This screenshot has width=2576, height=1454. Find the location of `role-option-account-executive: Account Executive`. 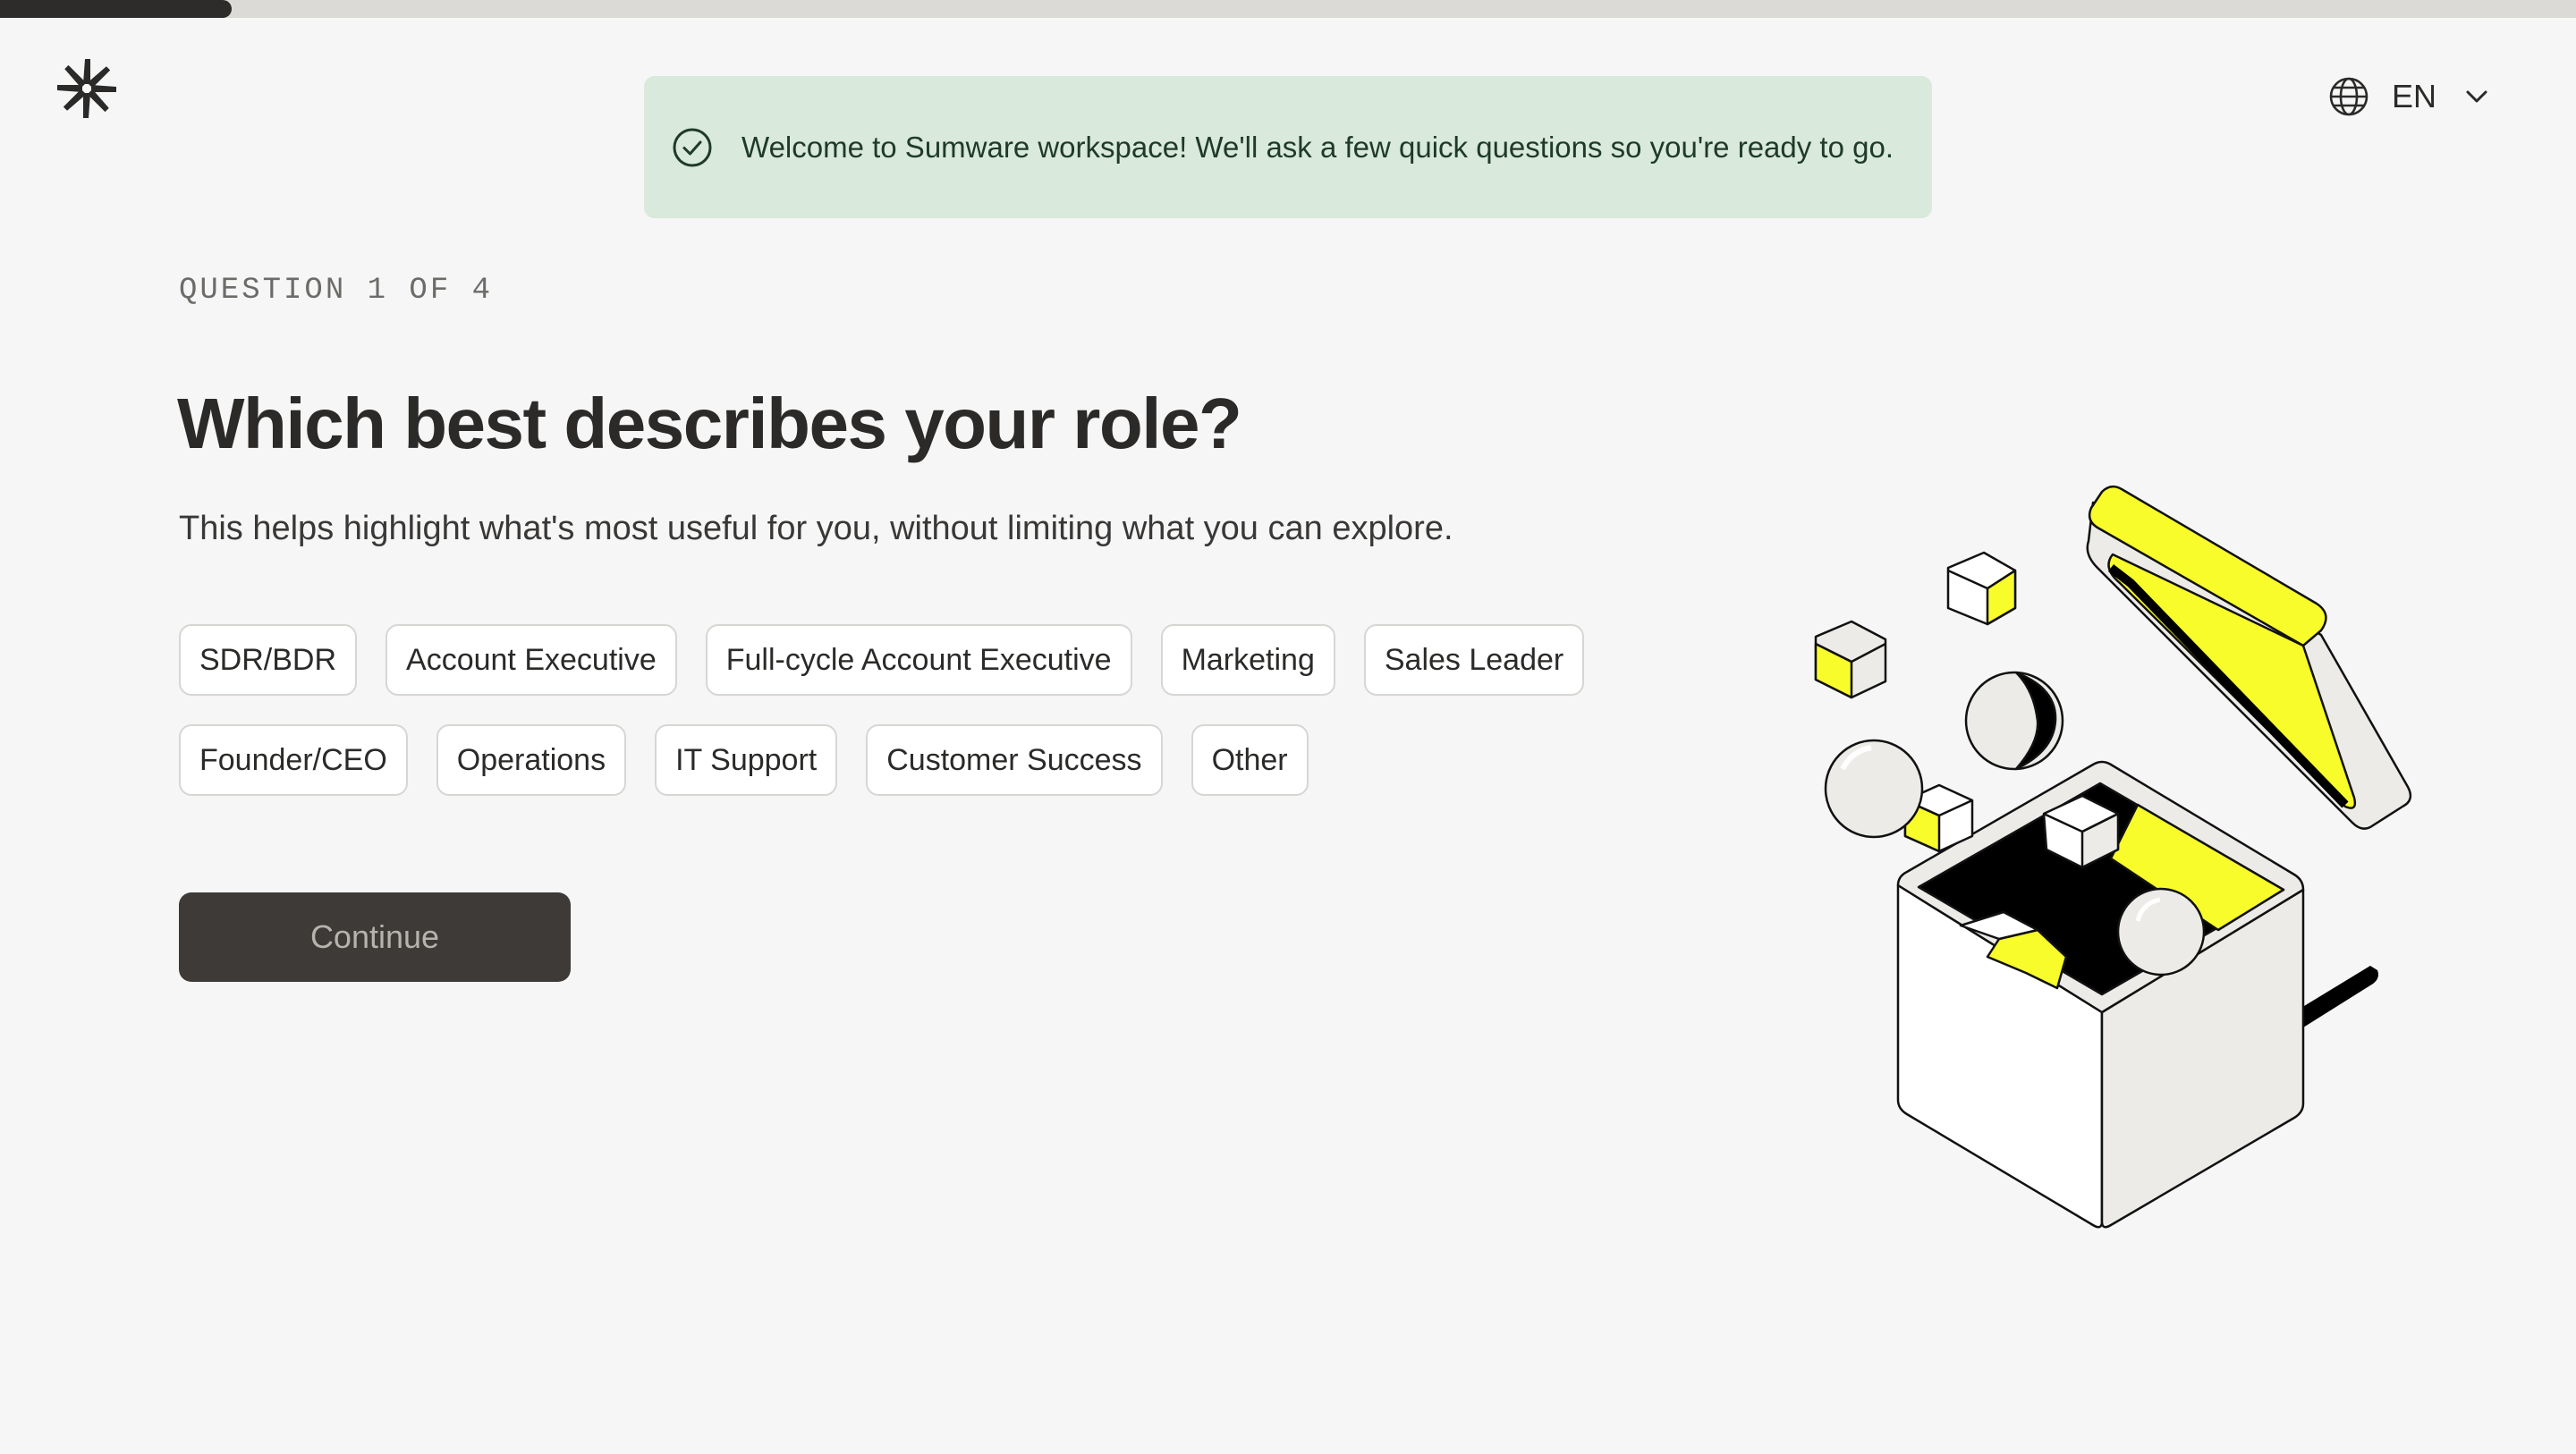

role-option-account-executive: Account Executive is located at coordinates (531, 660).